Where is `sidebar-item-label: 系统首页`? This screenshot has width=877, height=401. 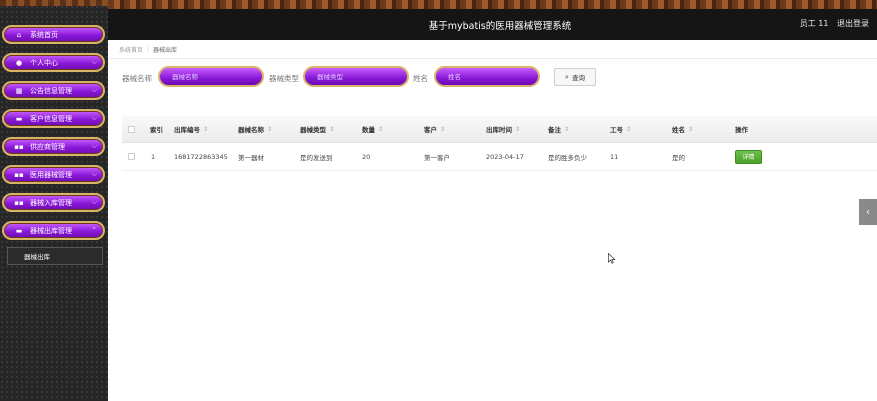
sidebar-item-label: 系统首页 is located at coordinates (44, 34).